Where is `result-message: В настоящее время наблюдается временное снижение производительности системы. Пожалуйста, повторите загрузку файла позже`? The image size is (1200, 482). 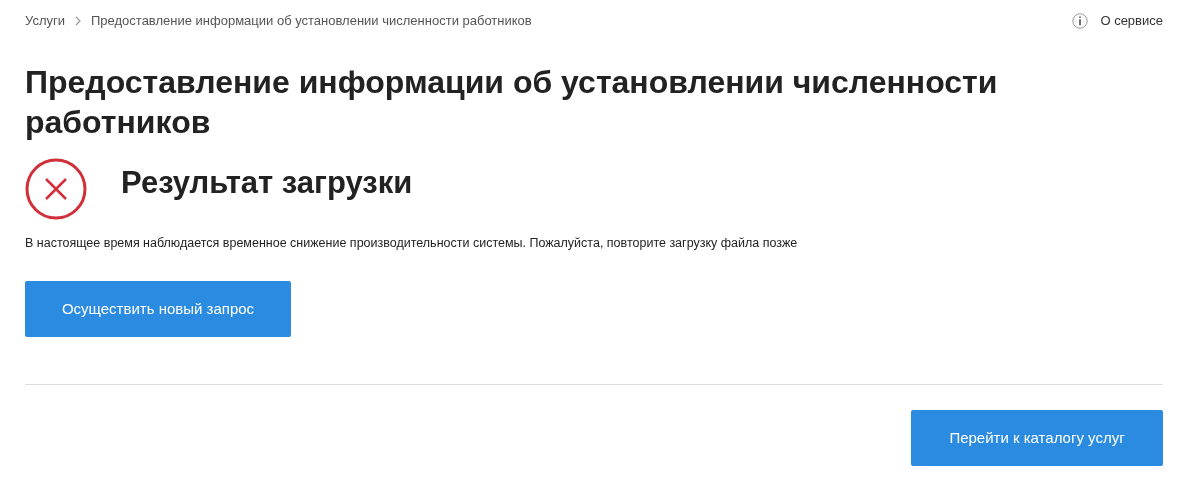
result-message: В настоящее время наблюдается временное снижение производительности системы. Пожалуйста, повторите загрузку файла позже is located at coordinates (412, 243).